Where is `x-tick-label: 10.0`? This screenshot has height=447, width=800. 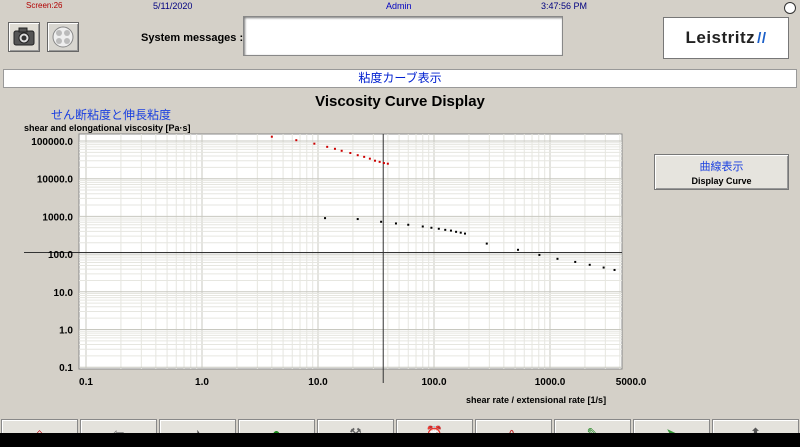 x-tick-label: 10.0 is located at coordinates (318, 382).